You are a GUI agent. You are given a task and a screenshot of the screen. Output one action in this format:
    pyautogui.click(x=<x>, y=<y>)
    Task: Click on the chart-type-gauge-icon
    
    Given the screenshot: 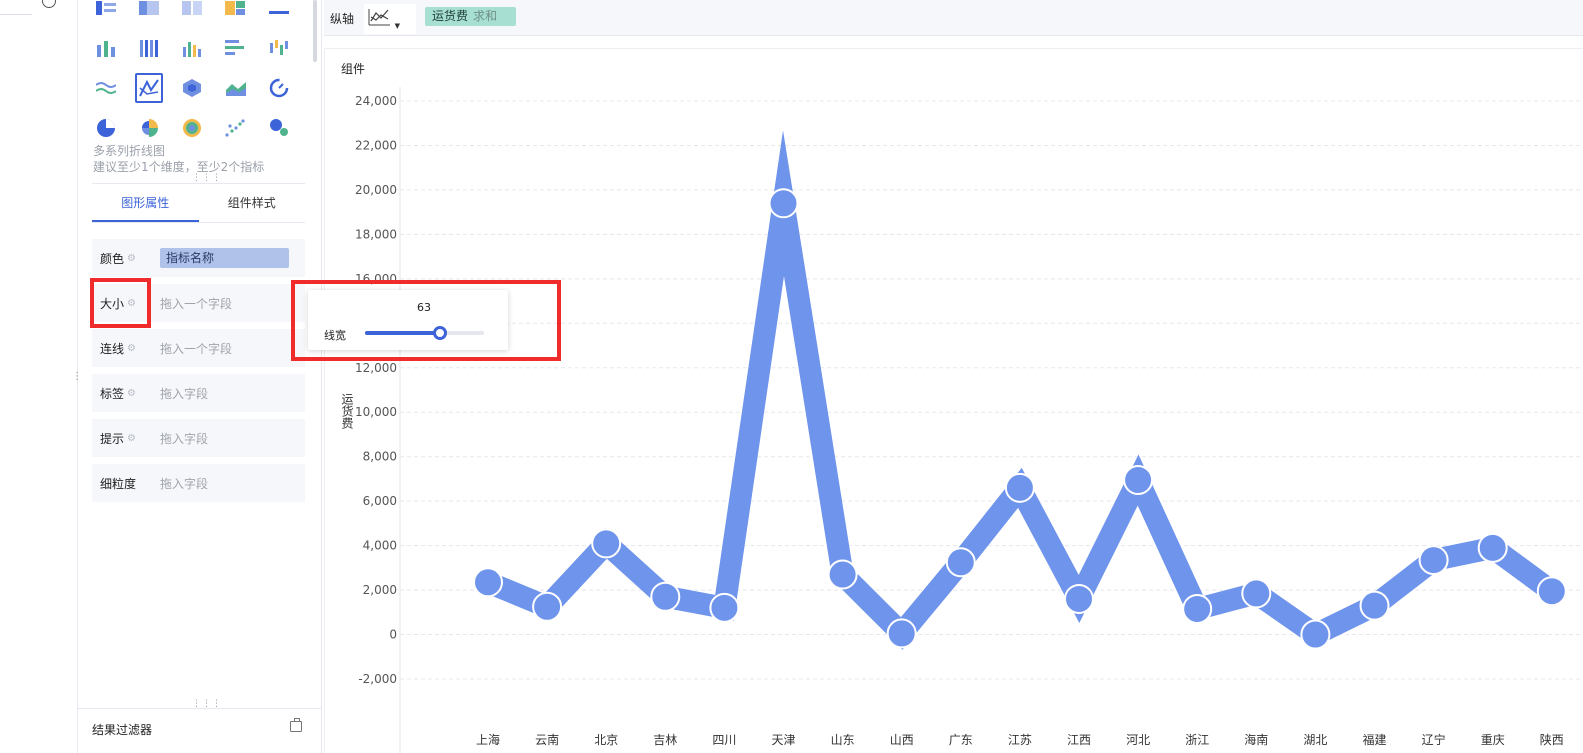 What is the action you would take?
    pyautogui.click(x=279, y=88)
    